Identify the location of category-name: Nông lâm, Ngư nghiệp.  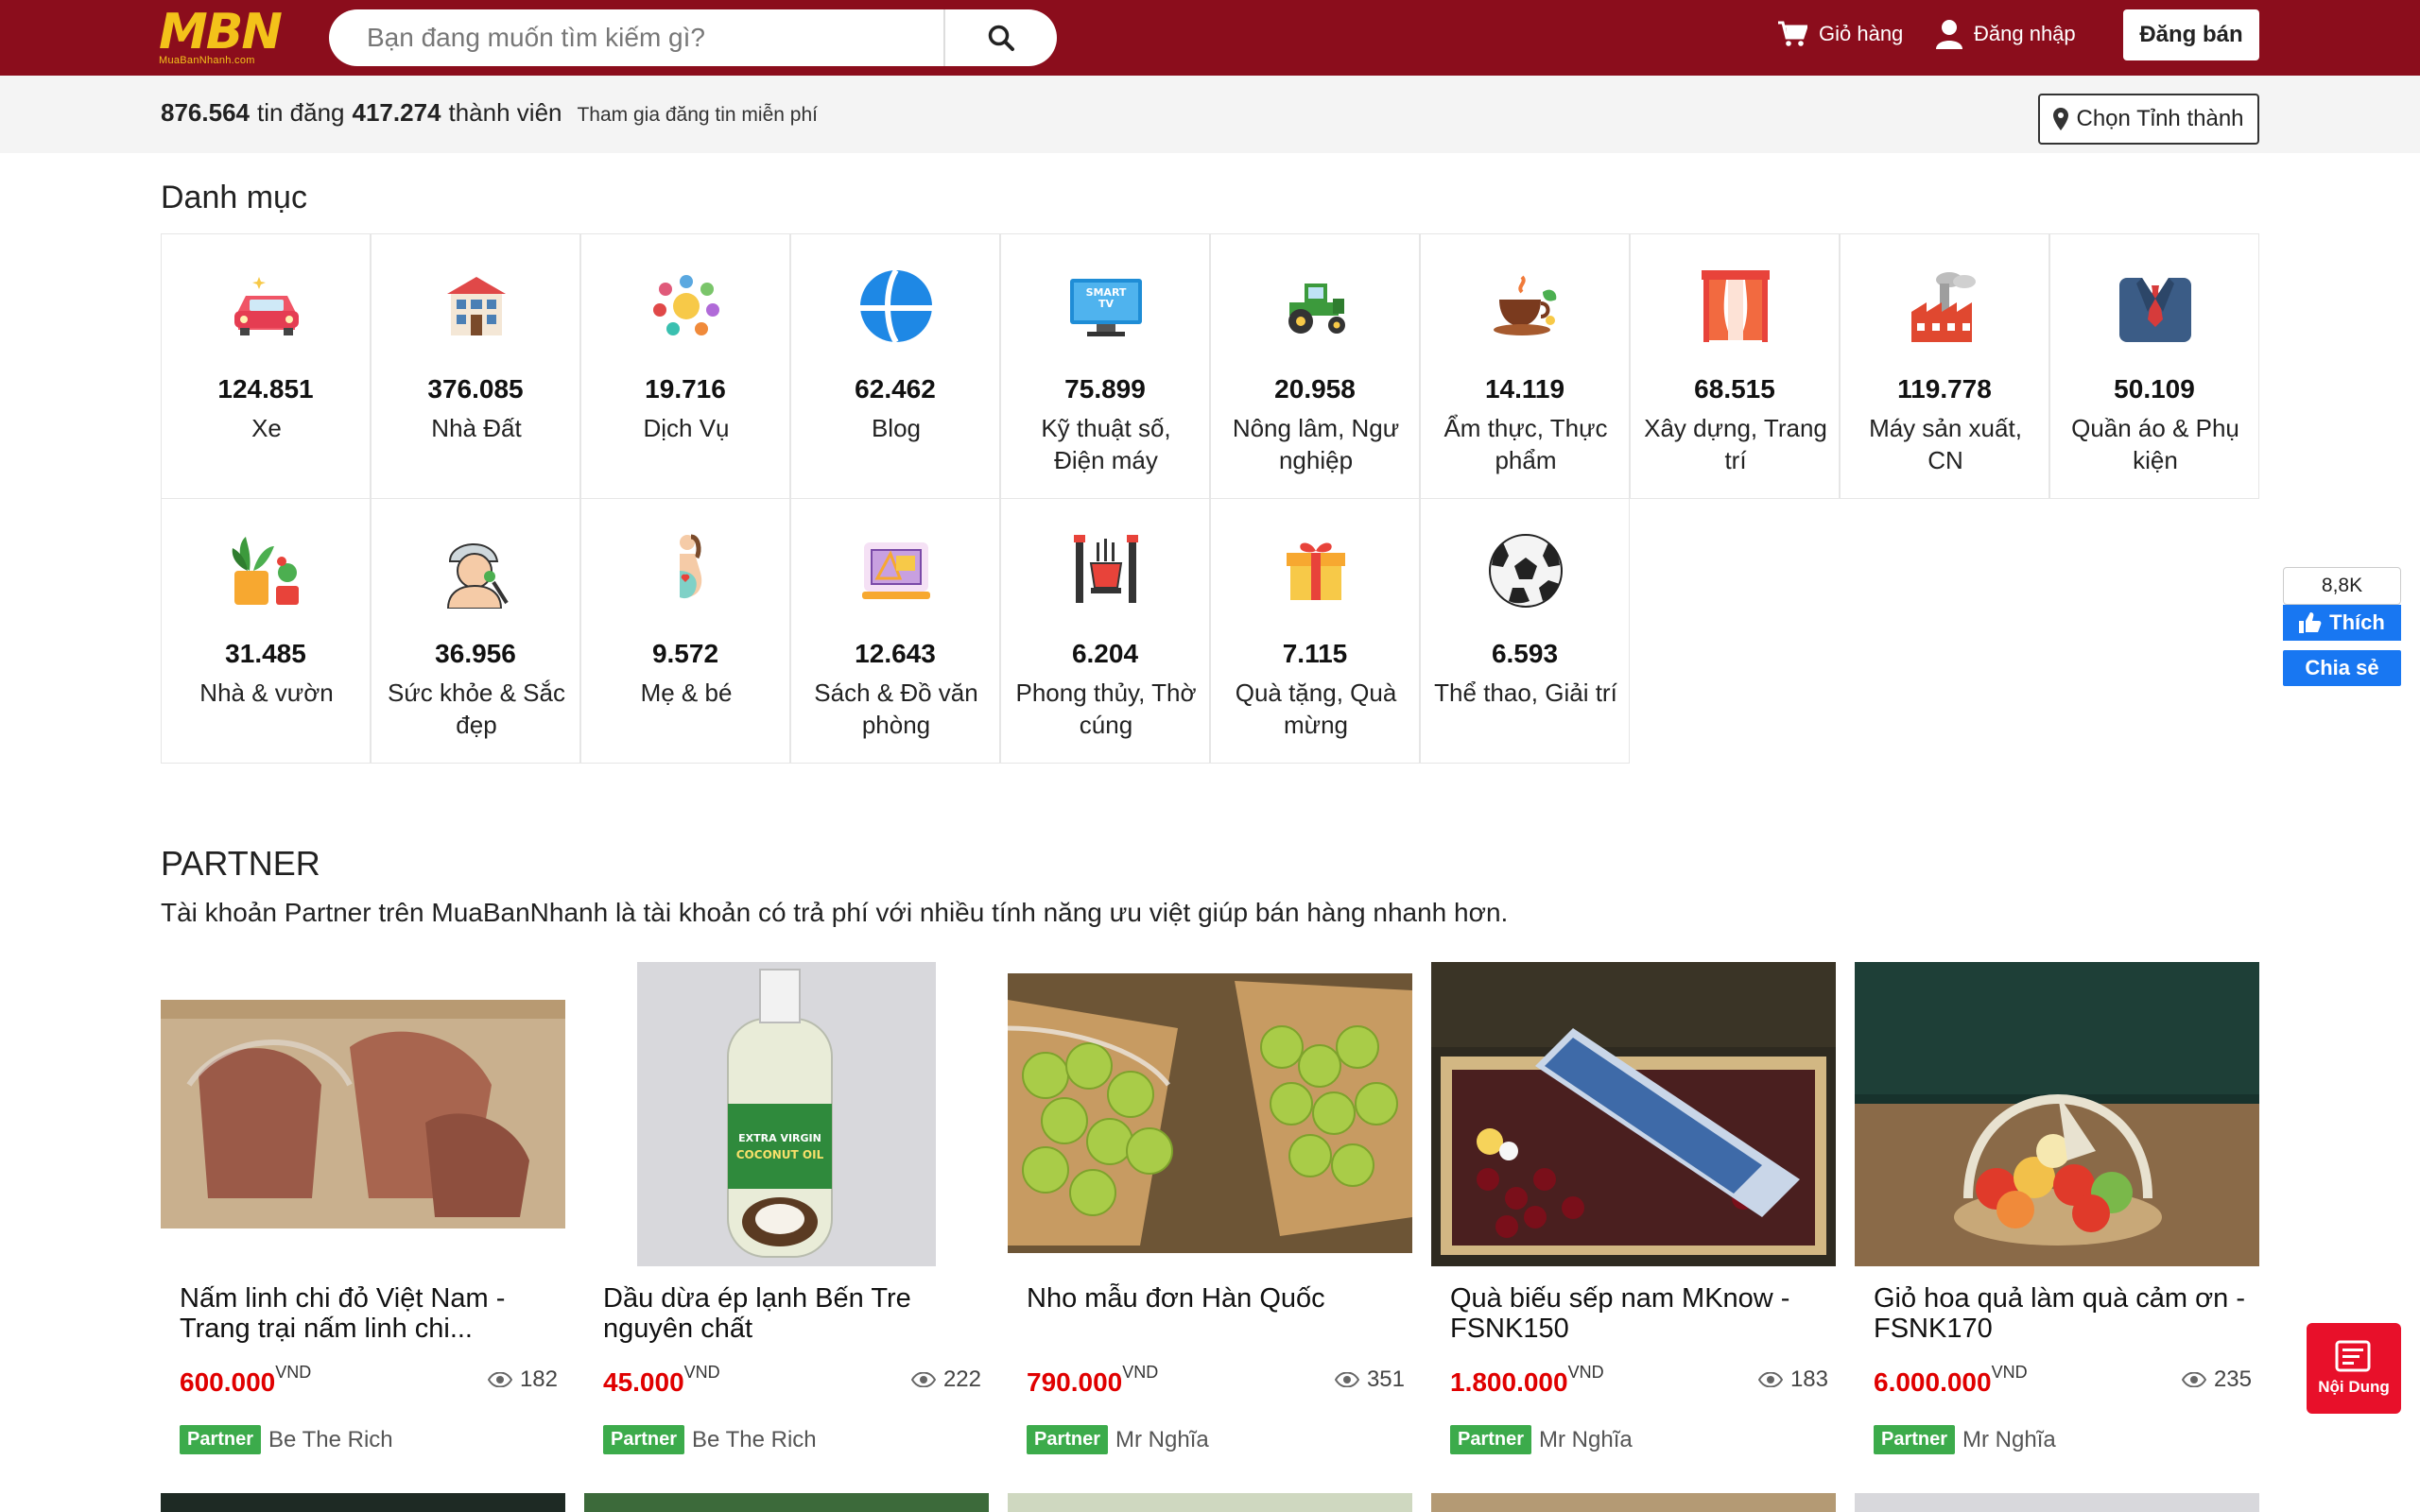
(1316, 444).